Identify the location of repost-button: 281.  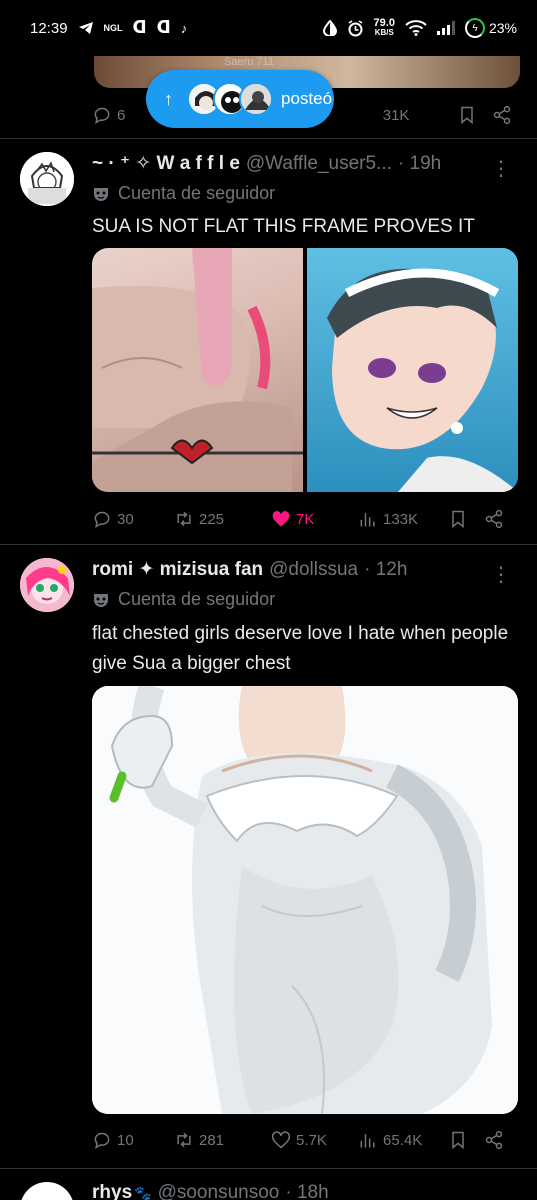
(222, 1140).